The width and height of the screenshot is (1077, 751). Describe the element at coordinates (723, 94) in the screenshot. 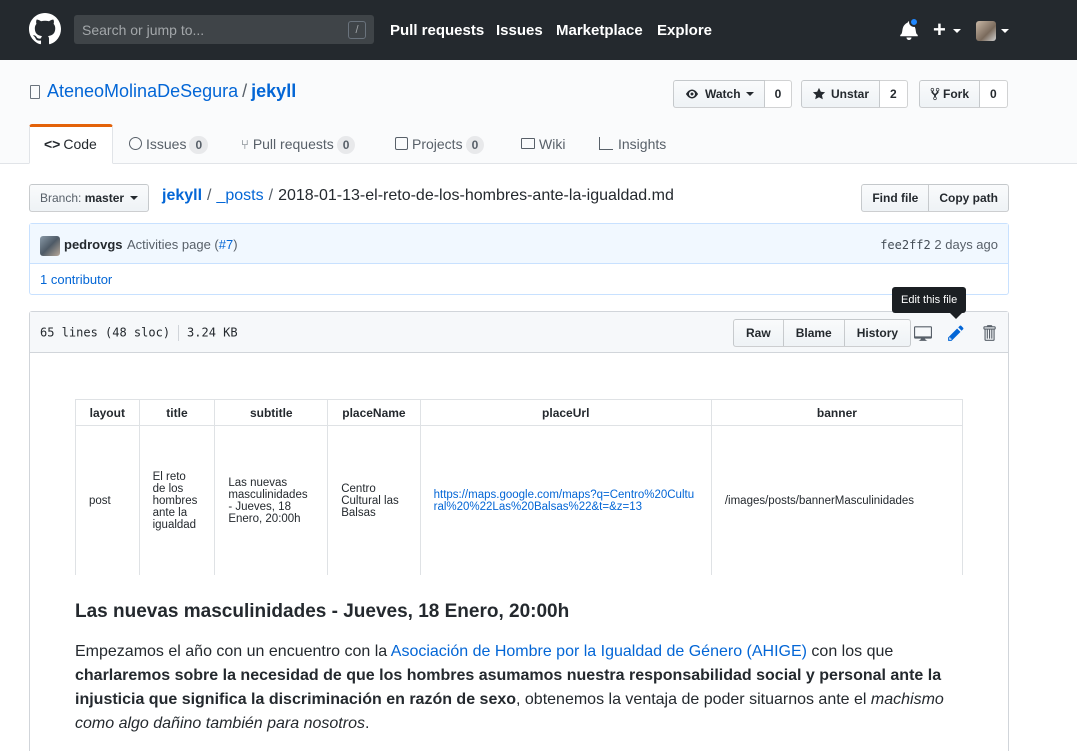

I see `watch-label: Watch` at that location.